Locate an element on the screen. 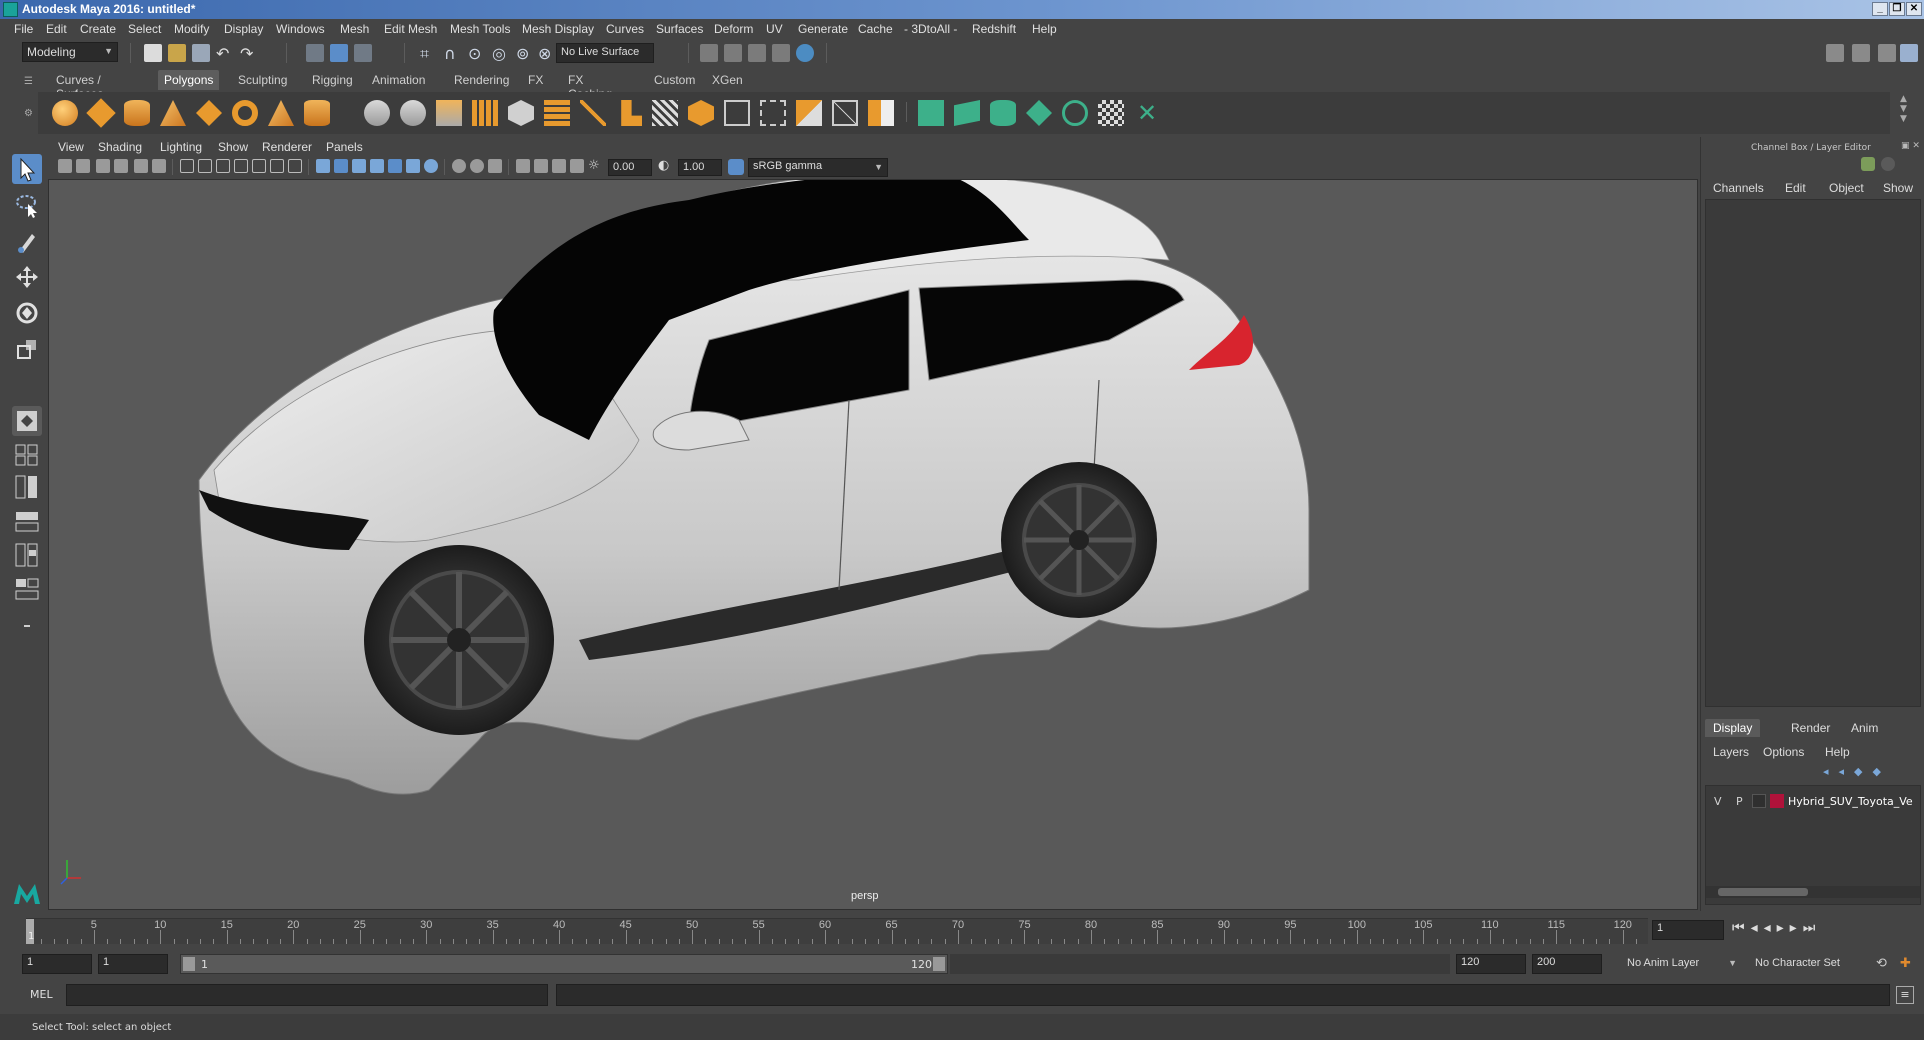 This screenshot has width=1924, height=1040. mirror-icon is located at coordinates (521, 113).